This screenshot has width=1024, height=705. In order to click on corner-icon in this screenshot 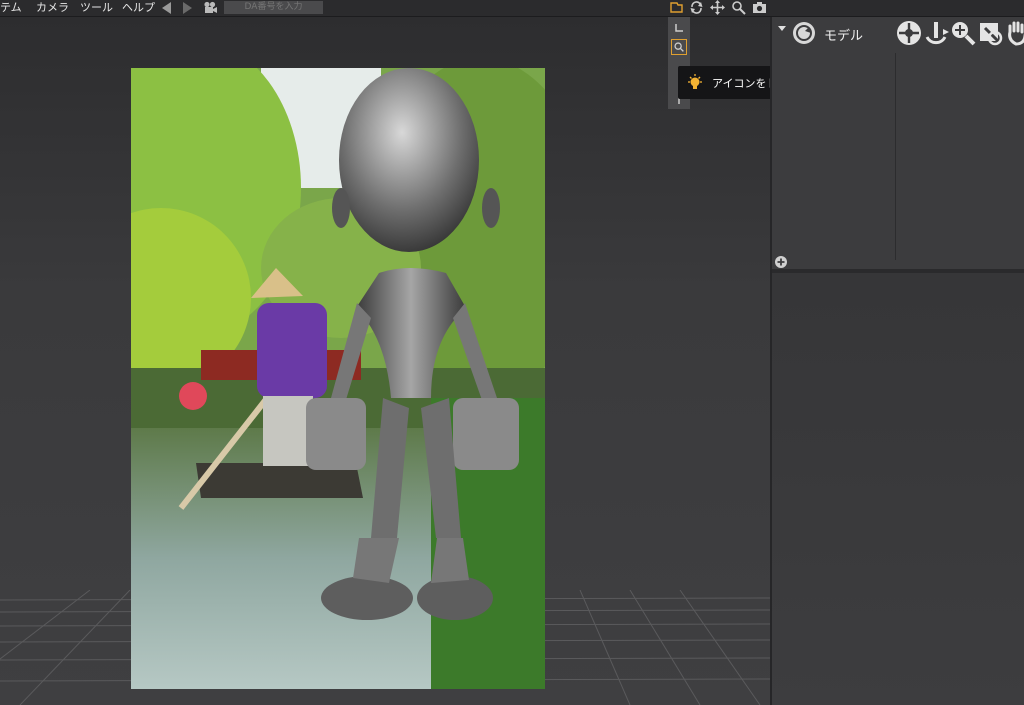, I will do `click(679, 28)`.